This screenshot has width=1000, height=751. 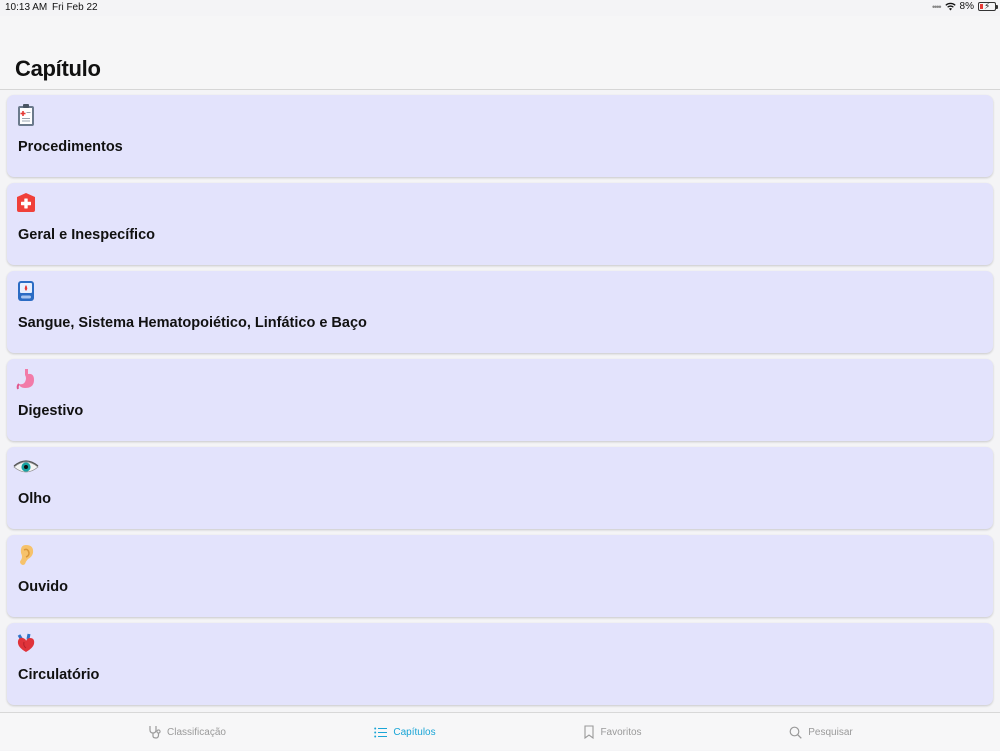 I want to click on chapter-card-digestivo: Digestivo, so click(x=500, y=400).